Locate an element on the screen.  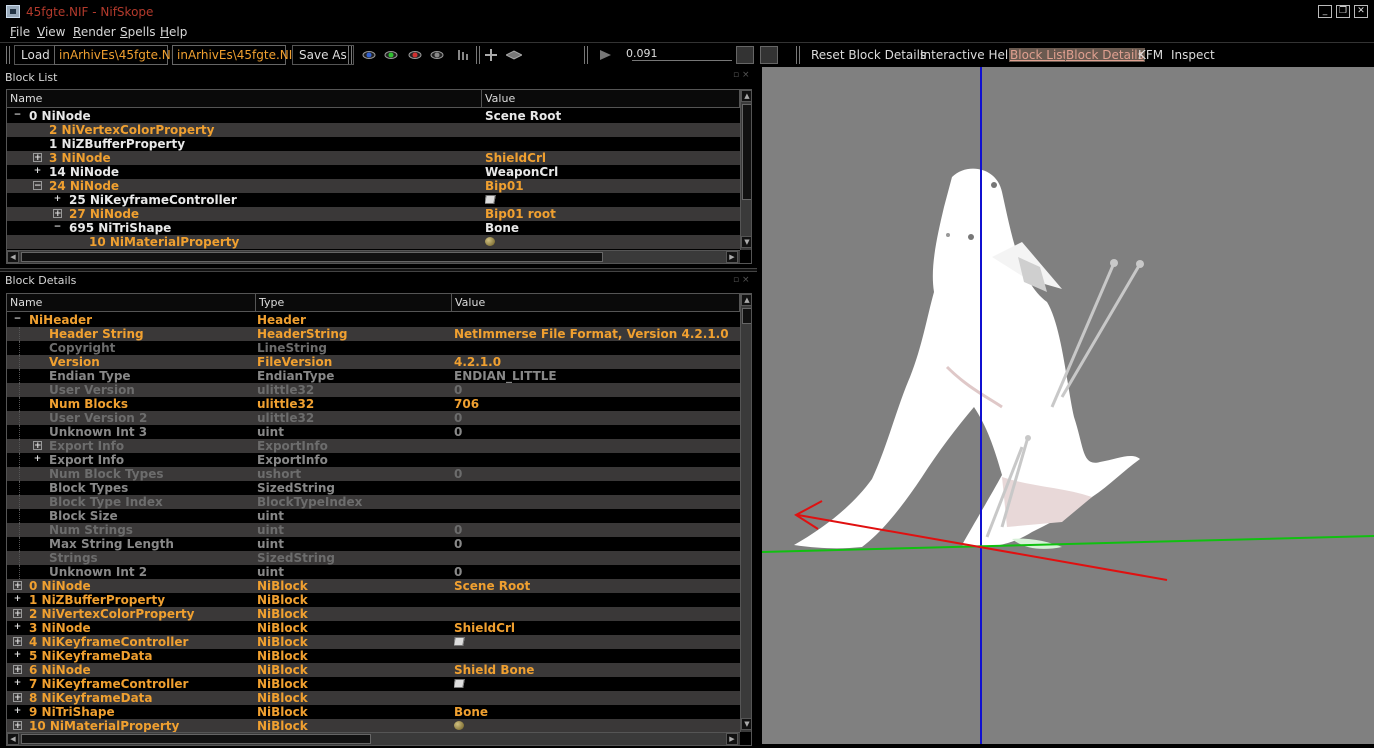
menu-render: Render is located at coordinates (94, 32).